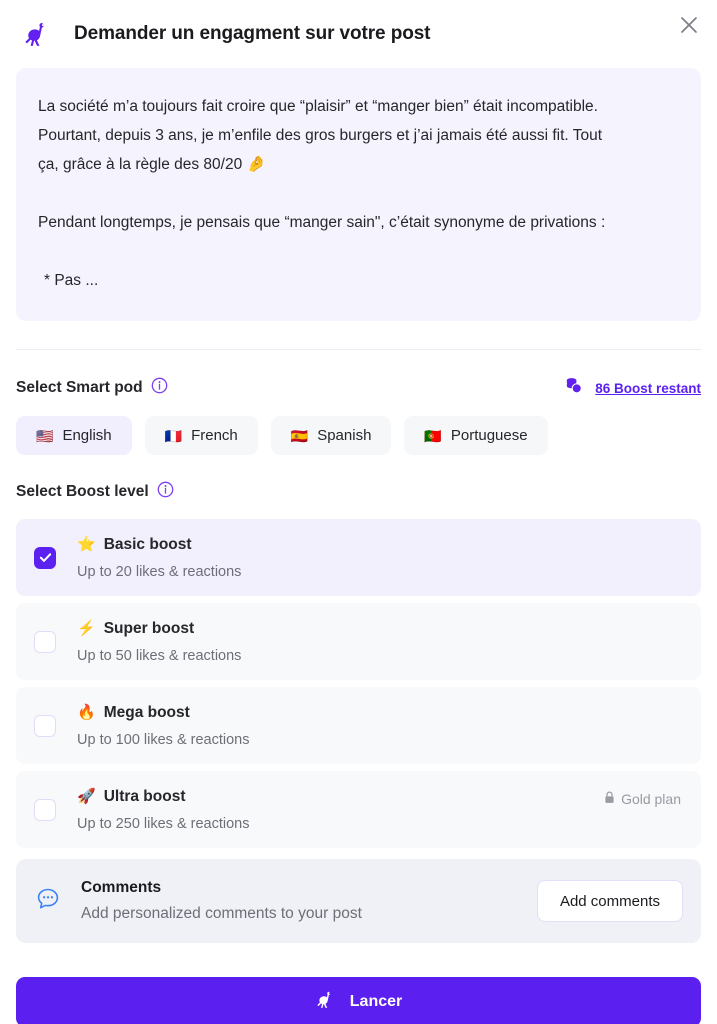  What do you see at coordinates (651, 799) in the screenshot?
I see `plan-badge-label: Gold plan` at bounding box center [651, 799].